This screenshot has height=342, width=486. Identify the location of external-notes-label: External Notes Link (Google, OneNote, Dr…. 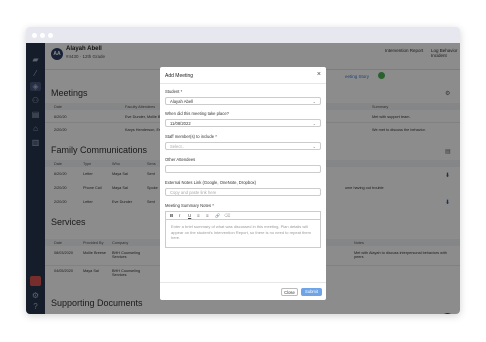
(211, 182).